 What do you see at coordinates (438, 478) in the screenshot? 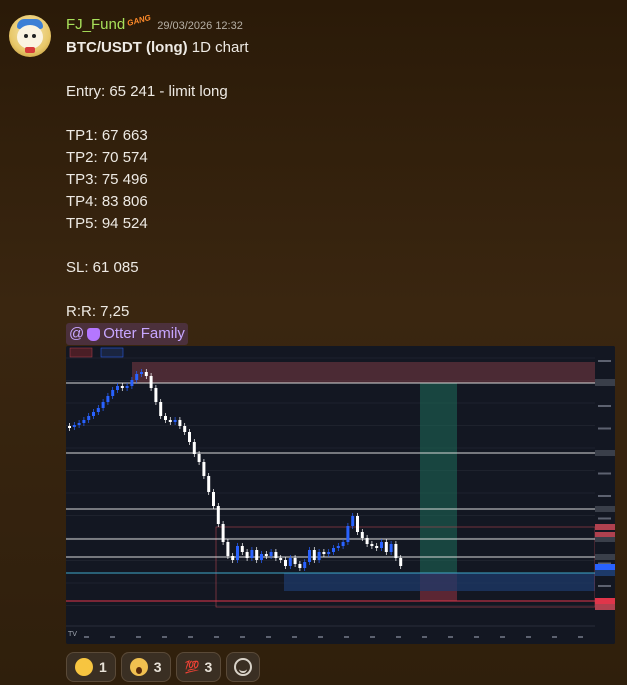
I see `profit-zone` at bounding box center [438, 478].